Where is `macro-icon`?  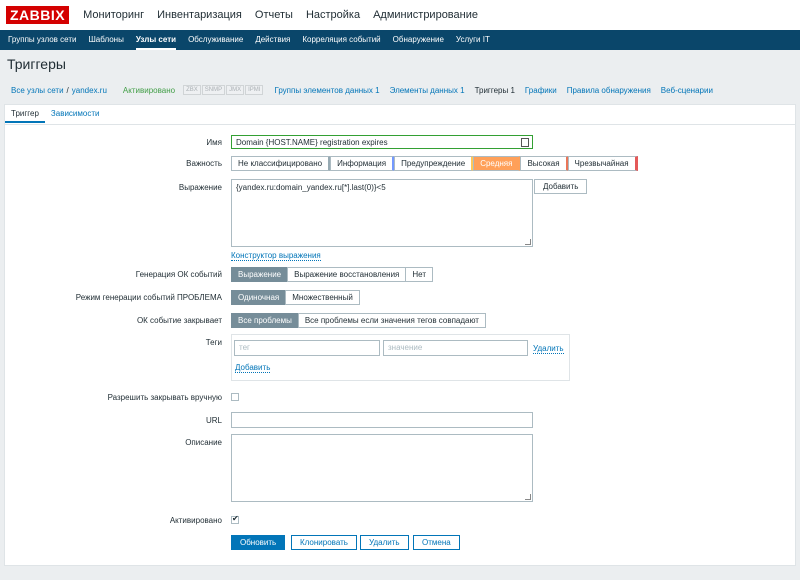
macro-icon is located at coordinates (525, 142).